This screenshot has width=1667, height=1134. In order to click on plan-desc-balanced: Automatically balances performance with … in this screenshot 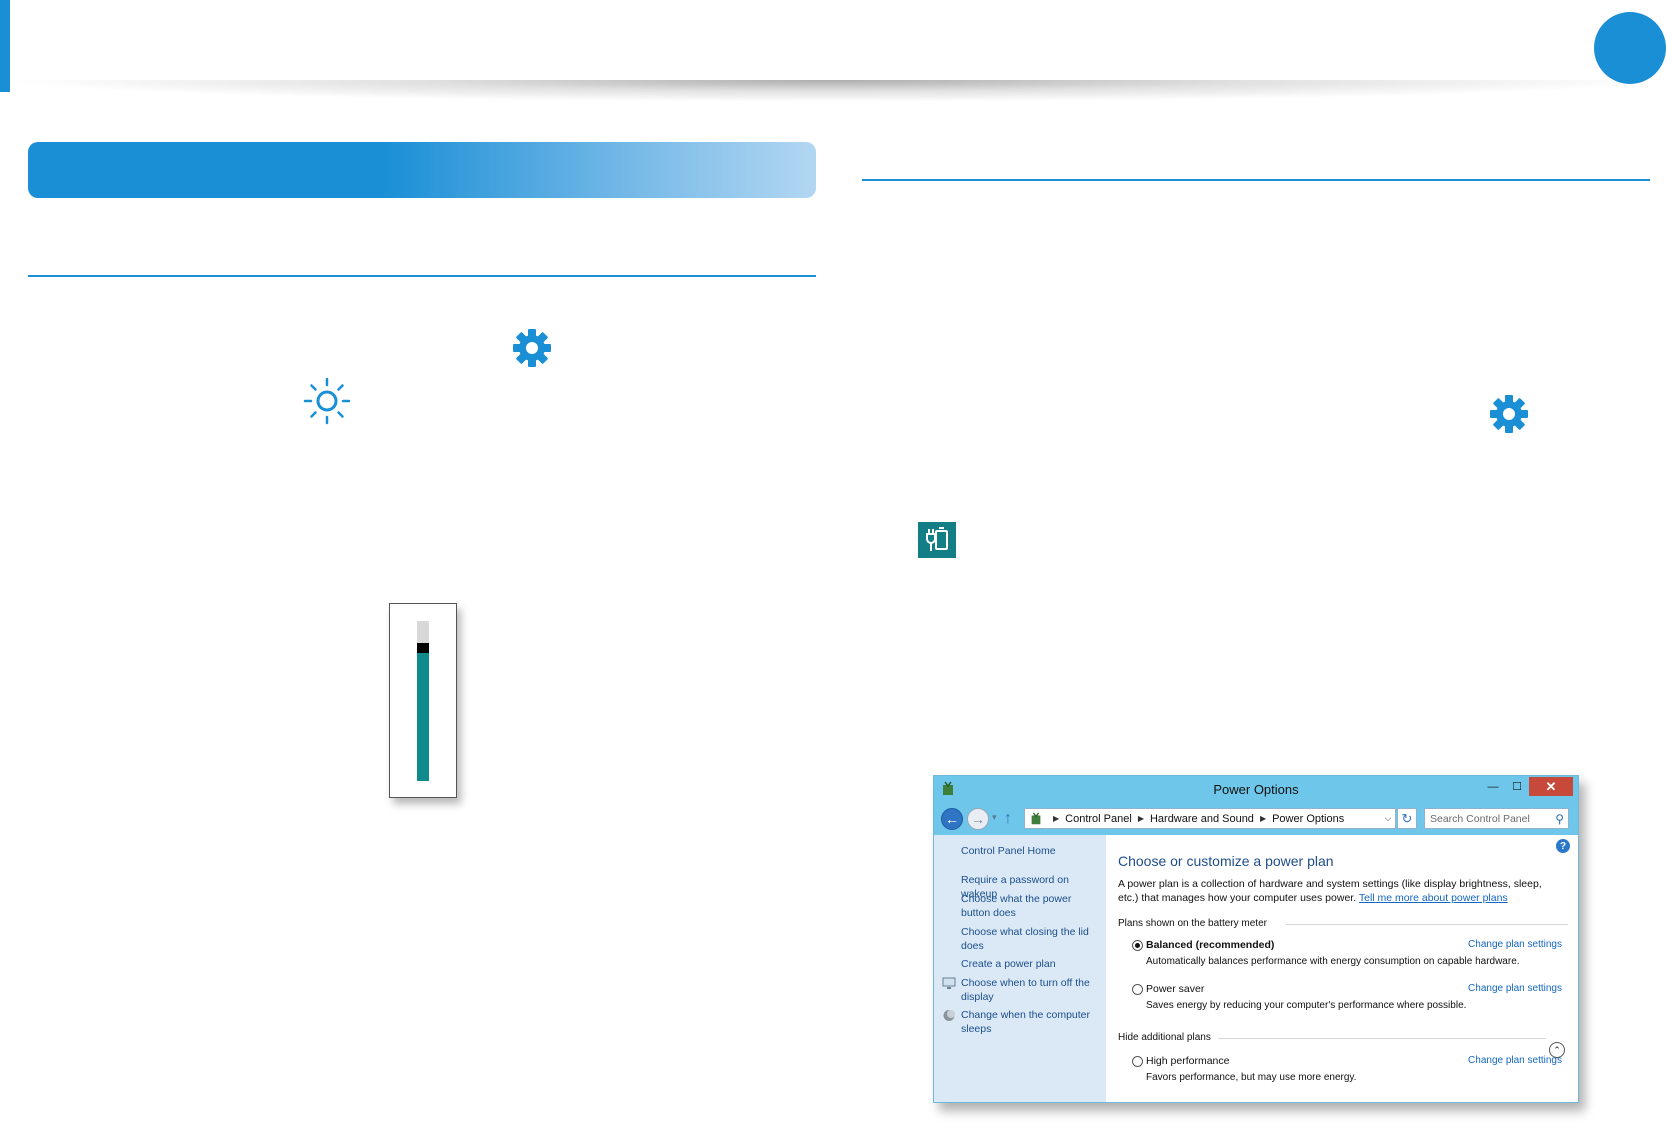, I will do `click(1333, 961)`.